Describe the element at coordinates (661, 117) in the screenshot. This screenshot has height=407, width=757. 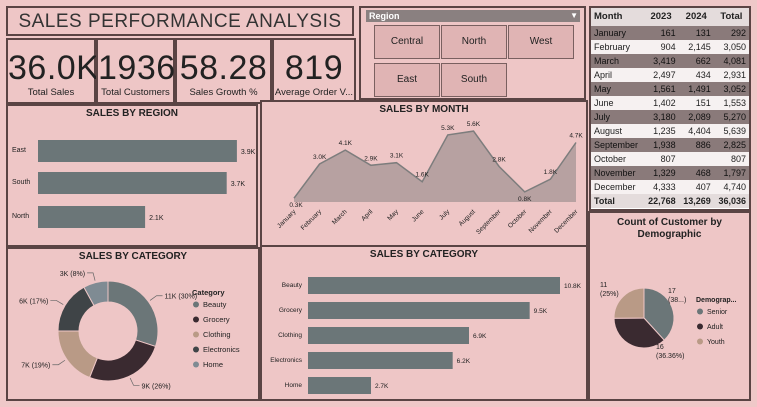
I see `value-cell: 3,180` at that location.